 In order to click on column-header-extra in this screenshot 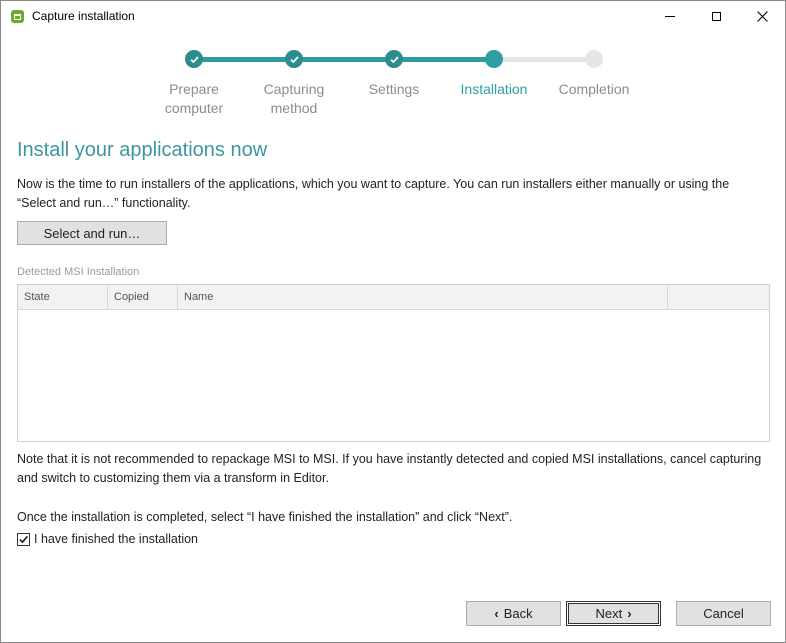, I will do `click(718, 297)`.